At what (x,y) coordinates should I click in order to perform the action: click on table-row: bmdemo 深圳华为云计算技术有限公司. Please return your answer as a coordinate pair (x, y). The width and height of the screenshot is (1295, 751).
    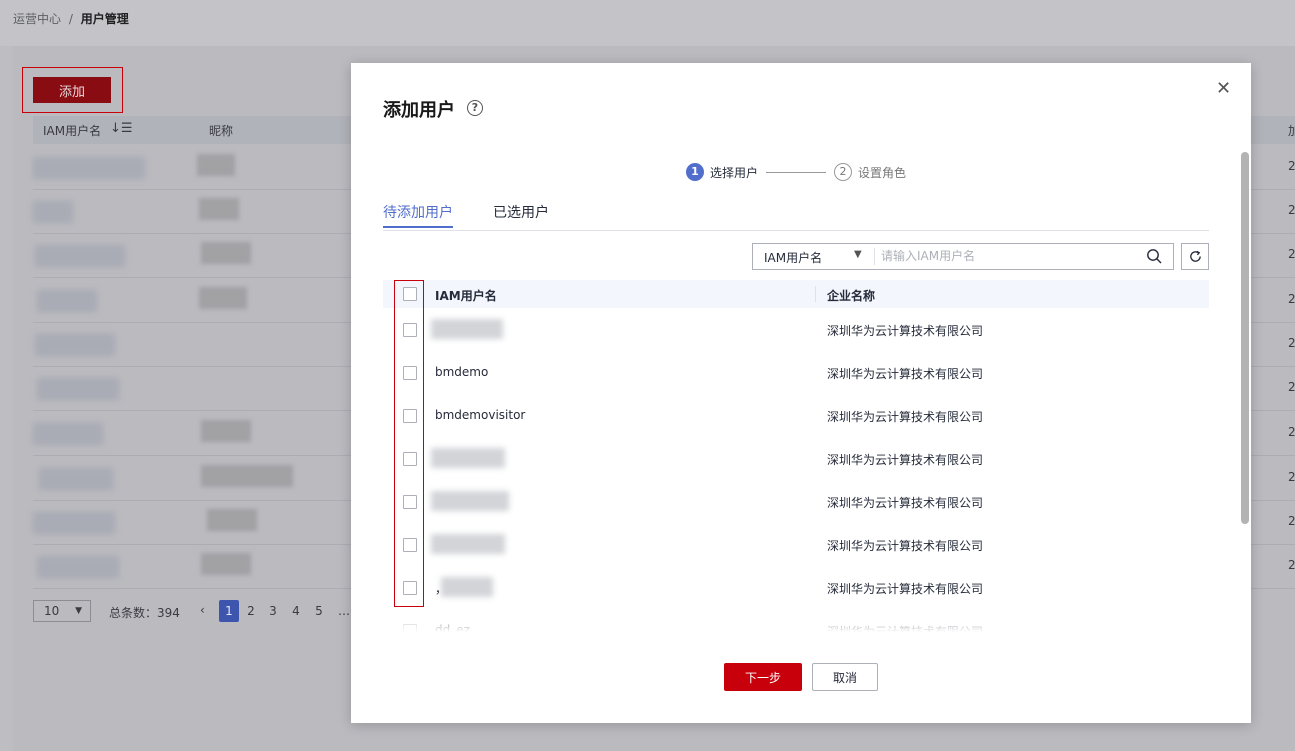
    Looking at the image, I should click on (796, 373).